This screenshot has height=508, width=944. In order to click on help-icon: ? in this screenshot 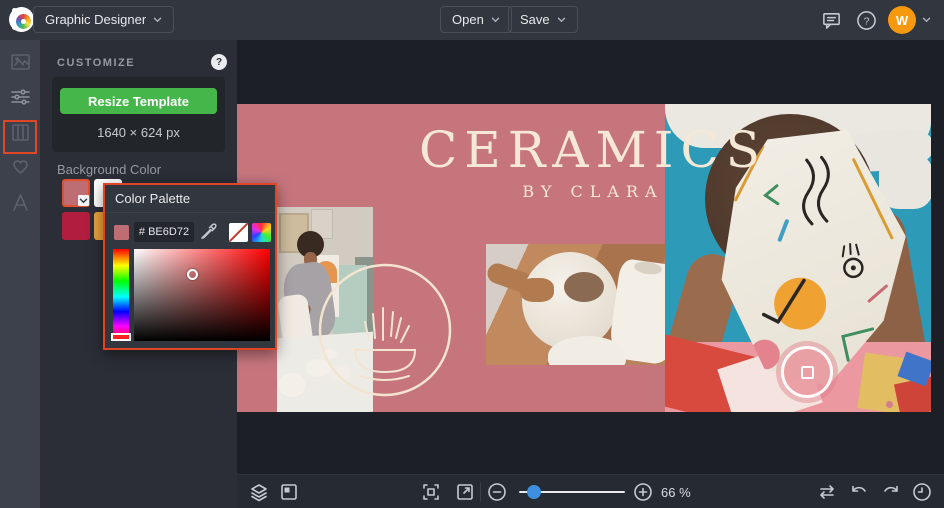, I will do `click(866, 20)`.